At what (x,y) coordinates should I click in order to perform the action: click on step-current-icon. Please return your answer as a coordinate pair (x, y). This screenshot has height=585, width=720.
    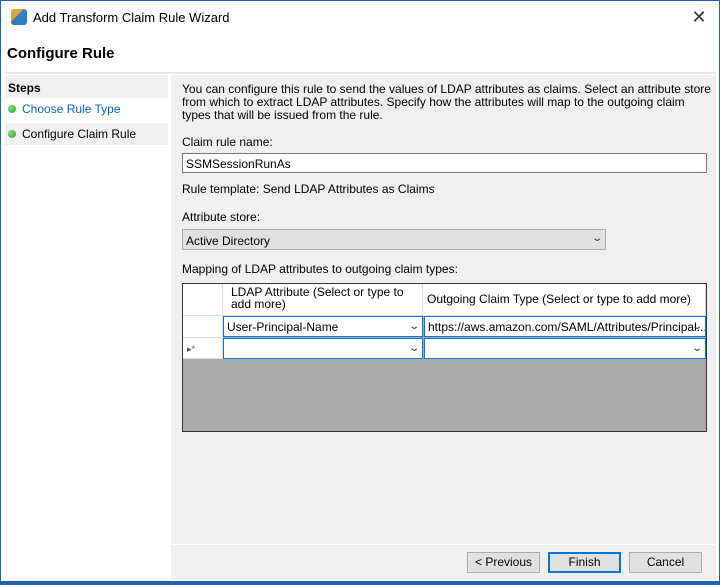
    Looking at the image, I should click on (12, 134).